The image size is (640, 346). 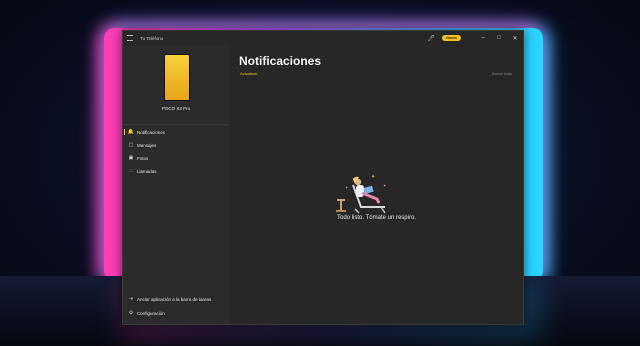 What do you see at coordinates (130, 38) in the screenshot?
I see `menu-icon` at bounding box center [130, 38].